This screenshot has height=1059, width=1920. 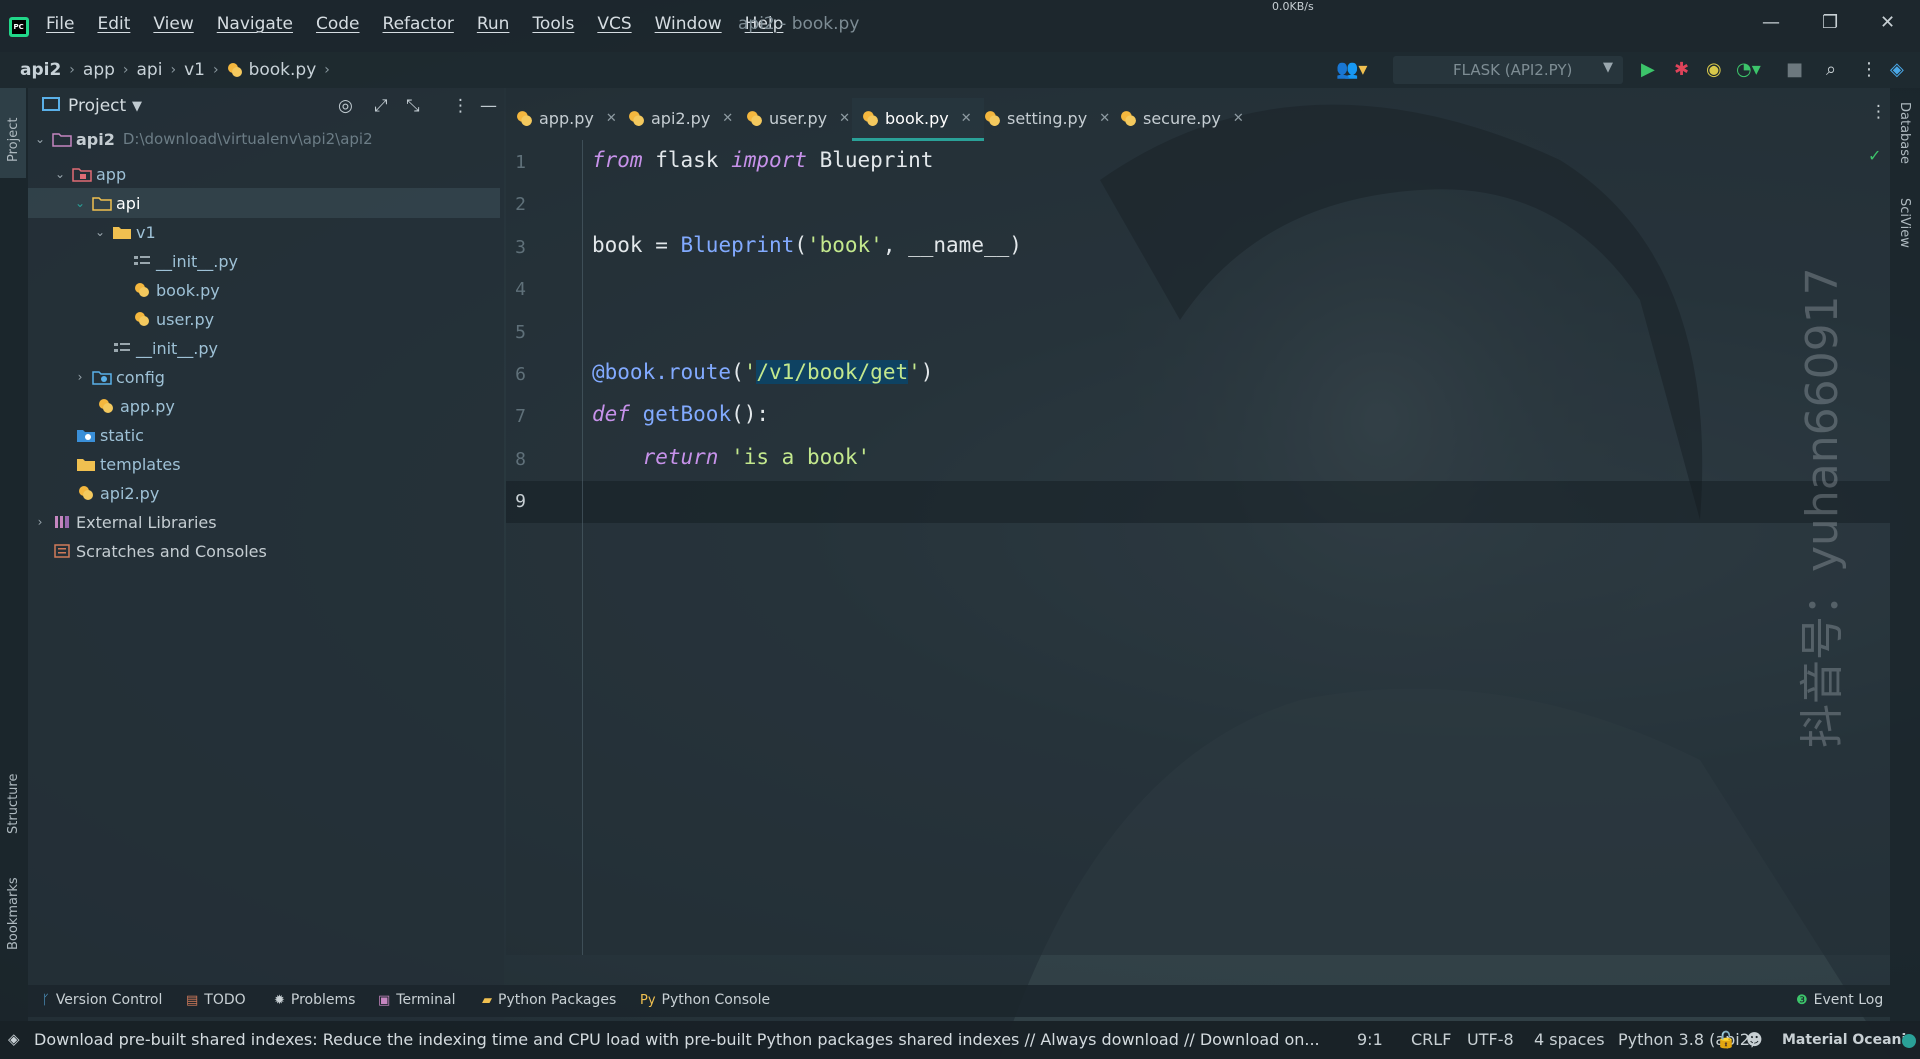 What do you see at coordinates (1648, 69) in the screenshot?
I see `run-icon: ▶` at bounding box center [1648, 69].